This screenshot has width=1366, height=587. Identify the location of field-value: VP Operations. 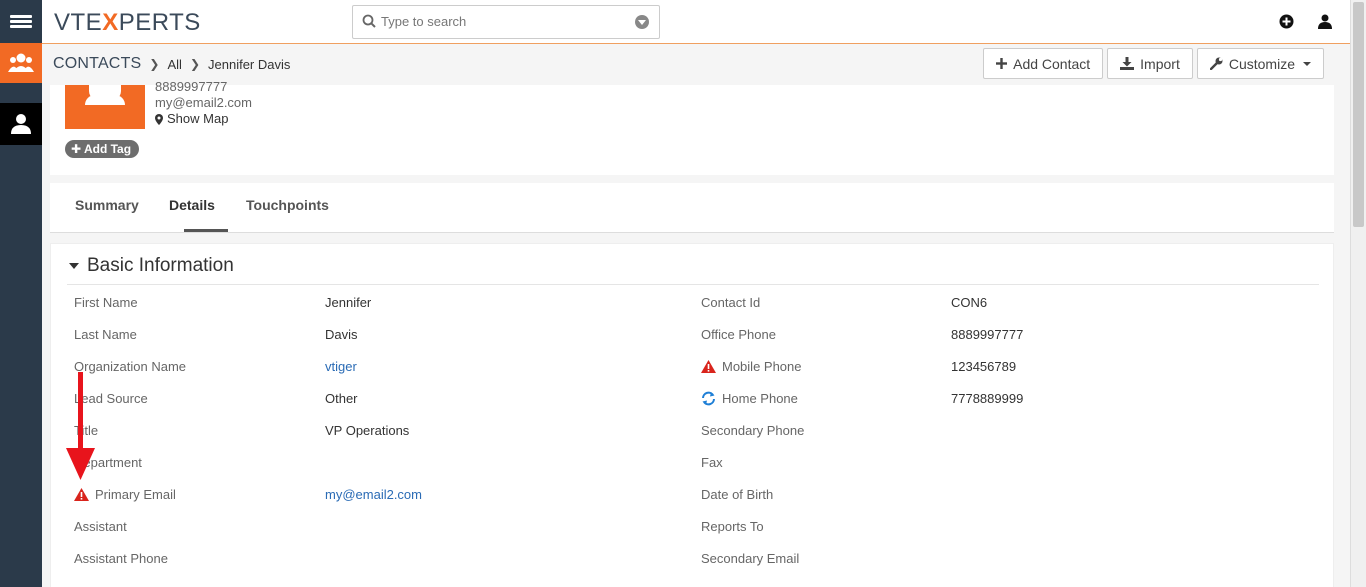
(367, 430).